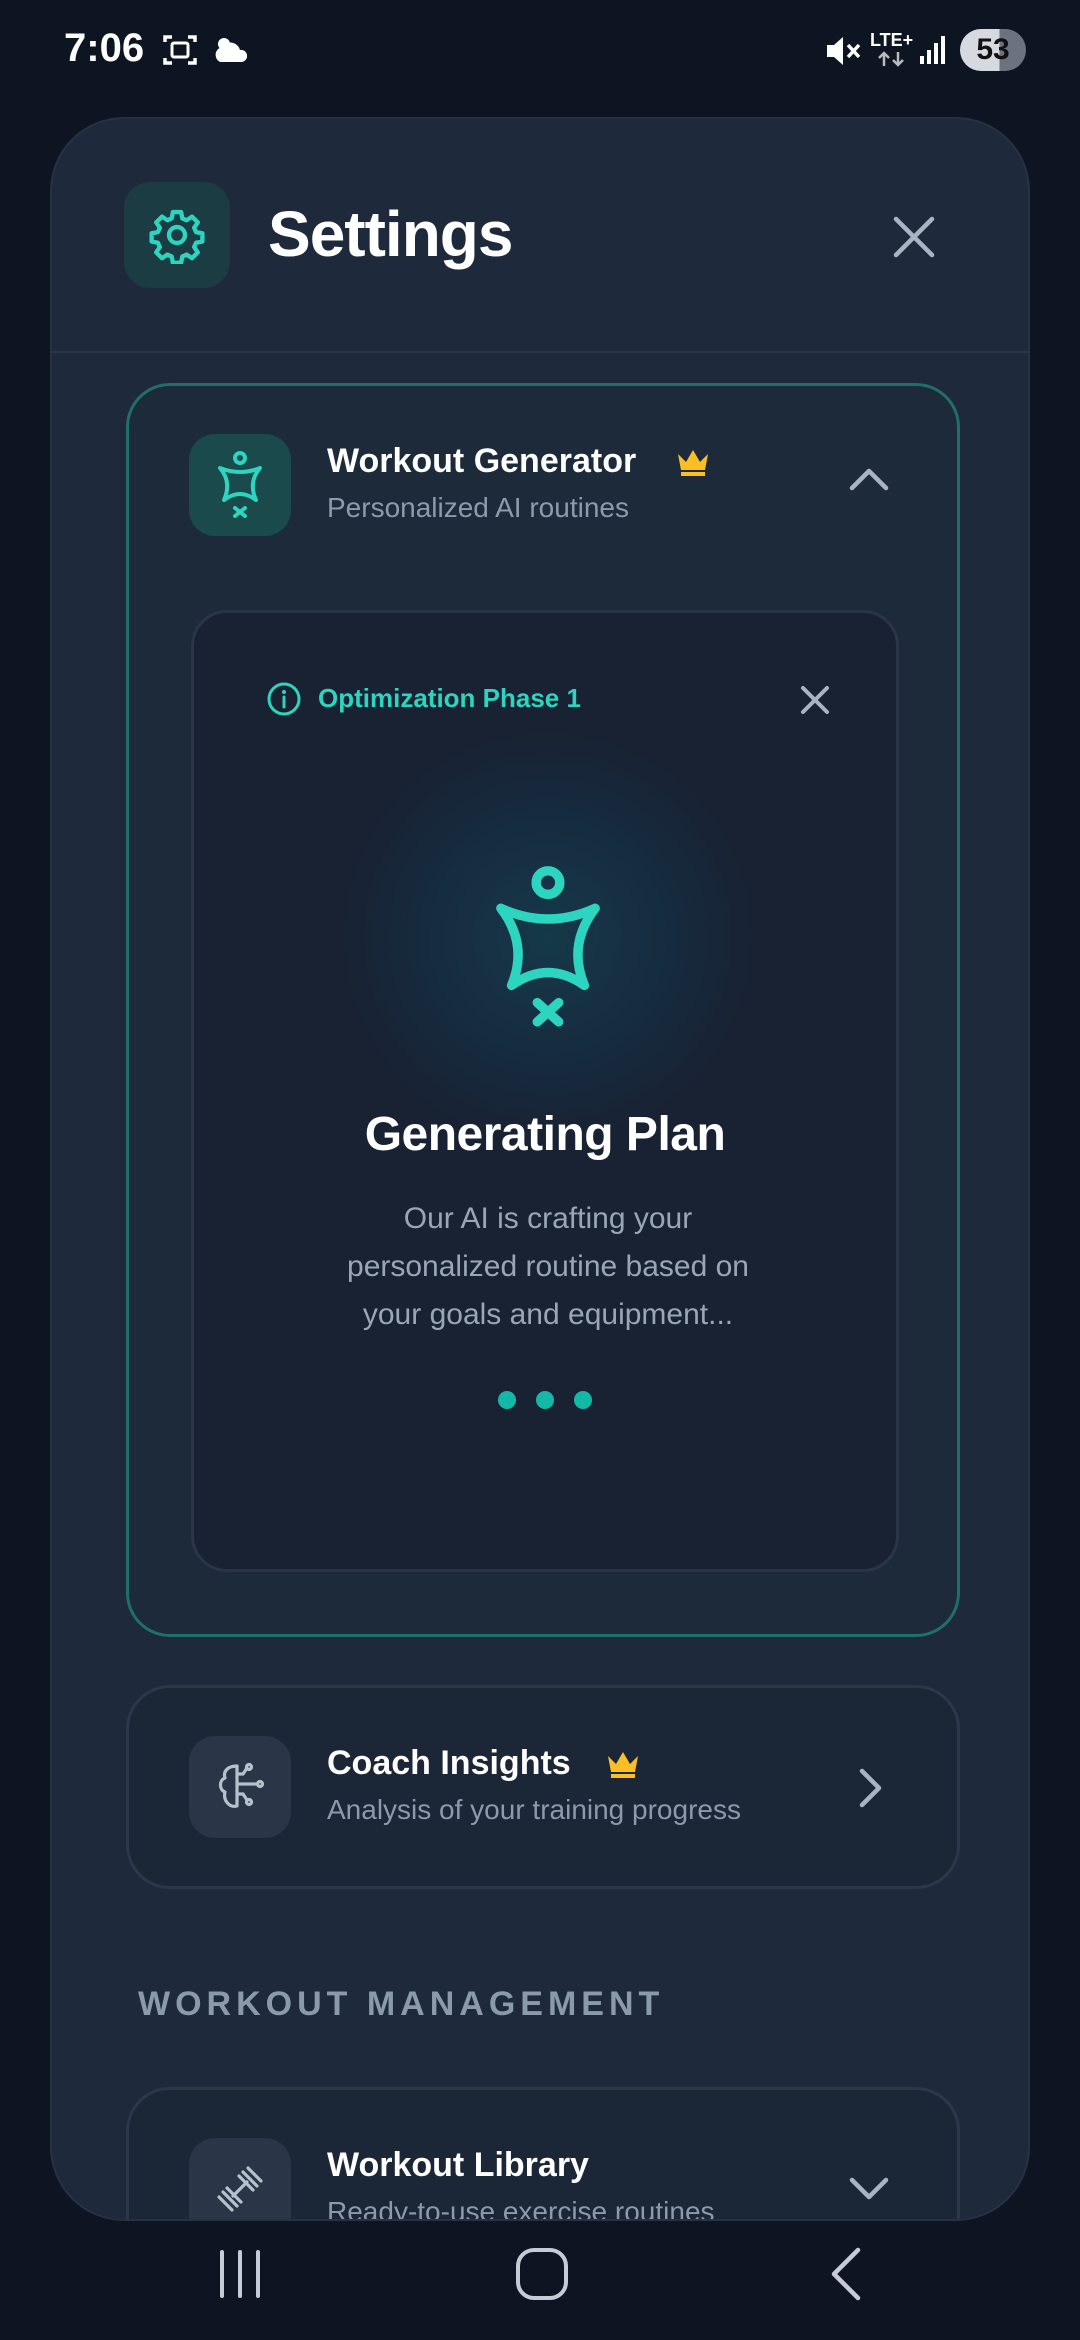 Image resolution: width=1080 pixels, height=2340 pixels. Describe the element at coordinates (869, 2189) in the screenshot. I see `chevron-down-icon` at that location.